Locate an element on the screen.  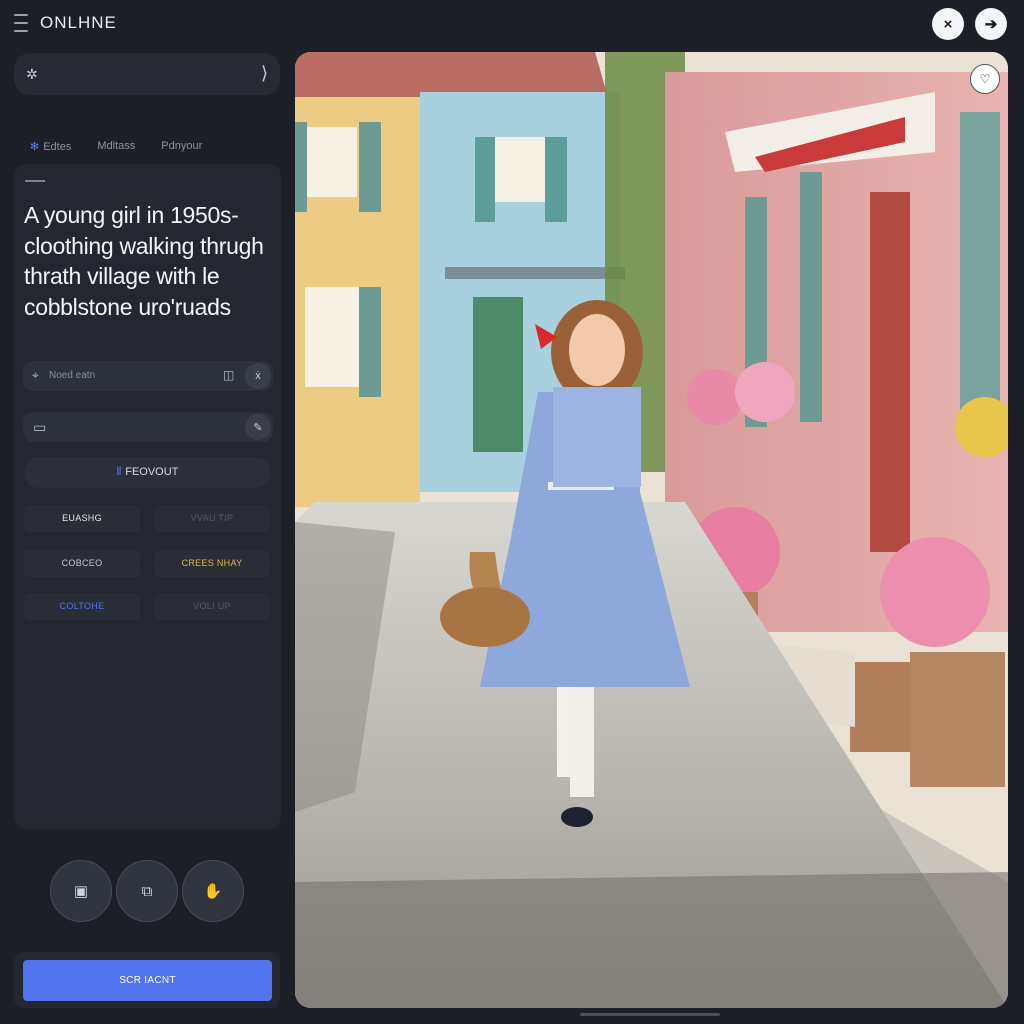
tab-bar: ✻ Edtes Mdltass Pdnyour is located at coordinates (129, 146).